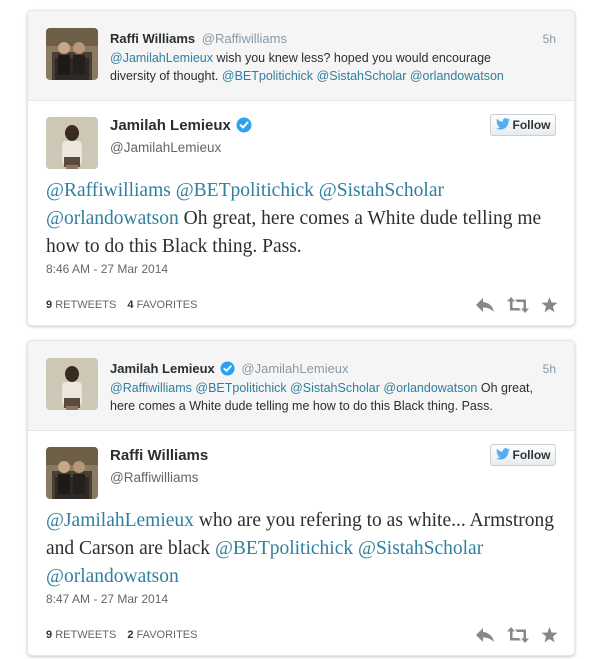  What do you see at coordinates (170, 125) in the screenshot?
I see `author-name-text: Jamilah Lemieux` at bounding box center [170, 125].